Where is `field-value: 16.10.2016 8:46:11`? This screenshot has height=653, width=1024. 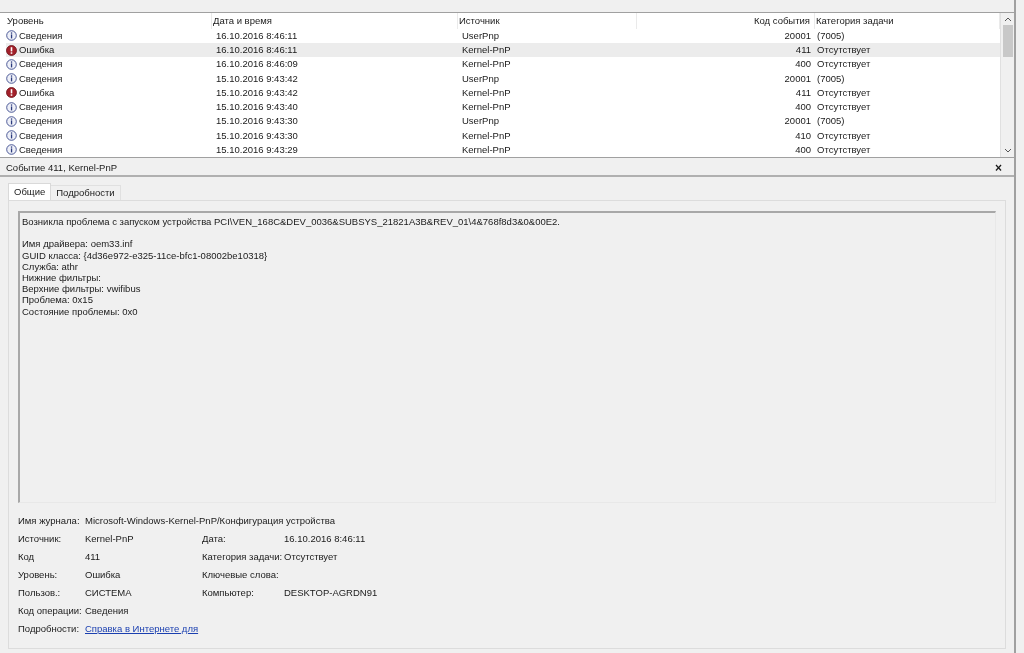
field-value: 16.10.2016 8:46:11 is located at coordinates (325, 538).